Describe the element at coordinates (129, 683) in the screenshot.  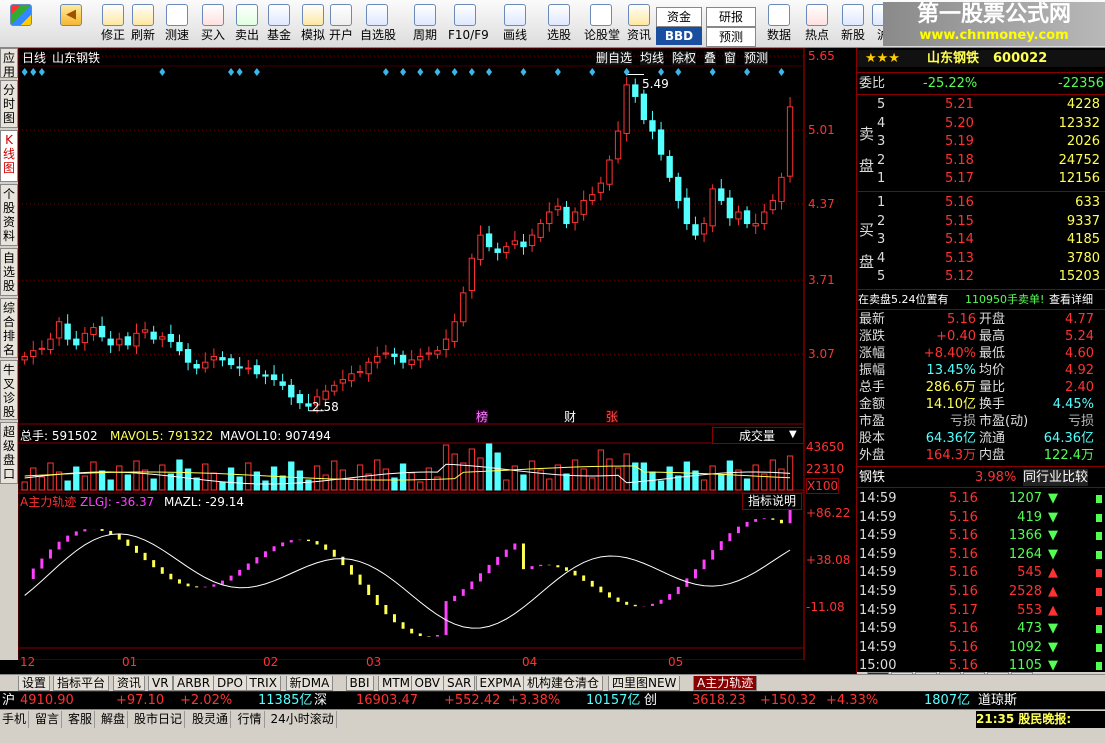
I see `indicator-tab-2: 资讯` at that location.